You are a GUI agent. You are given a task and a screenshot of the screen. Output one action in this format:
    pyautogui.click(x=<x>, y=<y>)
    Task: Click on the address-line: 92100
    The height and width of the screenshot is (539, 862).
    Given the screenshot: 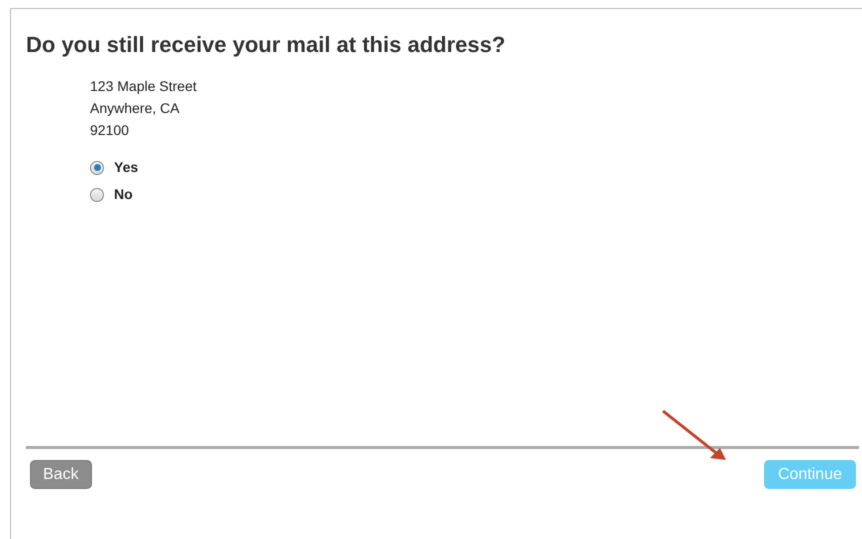 What is the action you would take?
    pyautogui.click(x=109, y=130)
    